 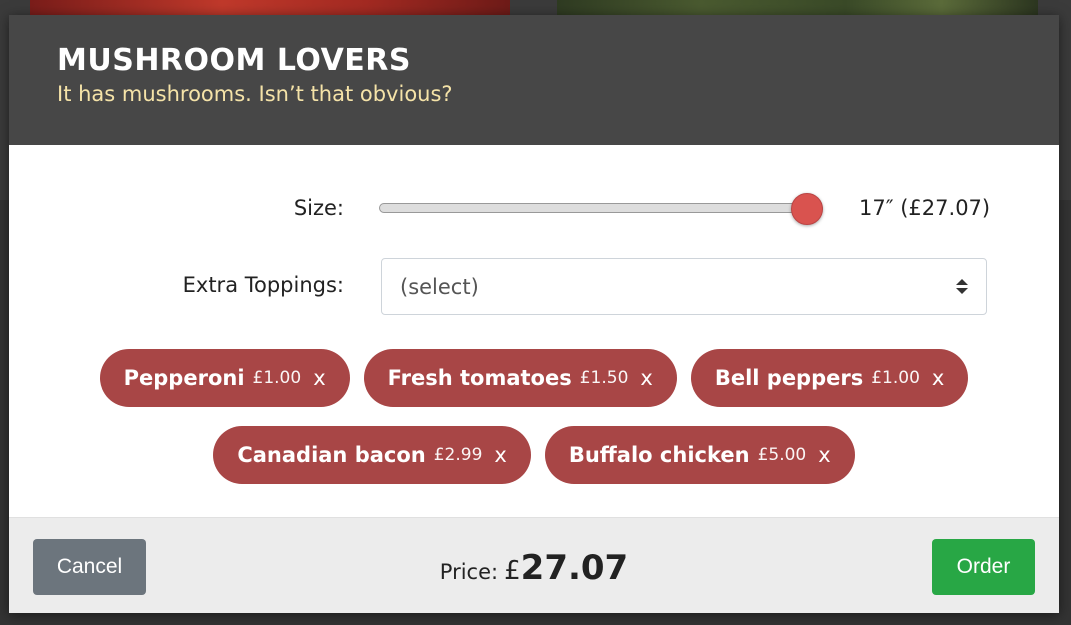 I want to click on modal-title: MUSHROOM LOVERS, so click(x=234, y=60).